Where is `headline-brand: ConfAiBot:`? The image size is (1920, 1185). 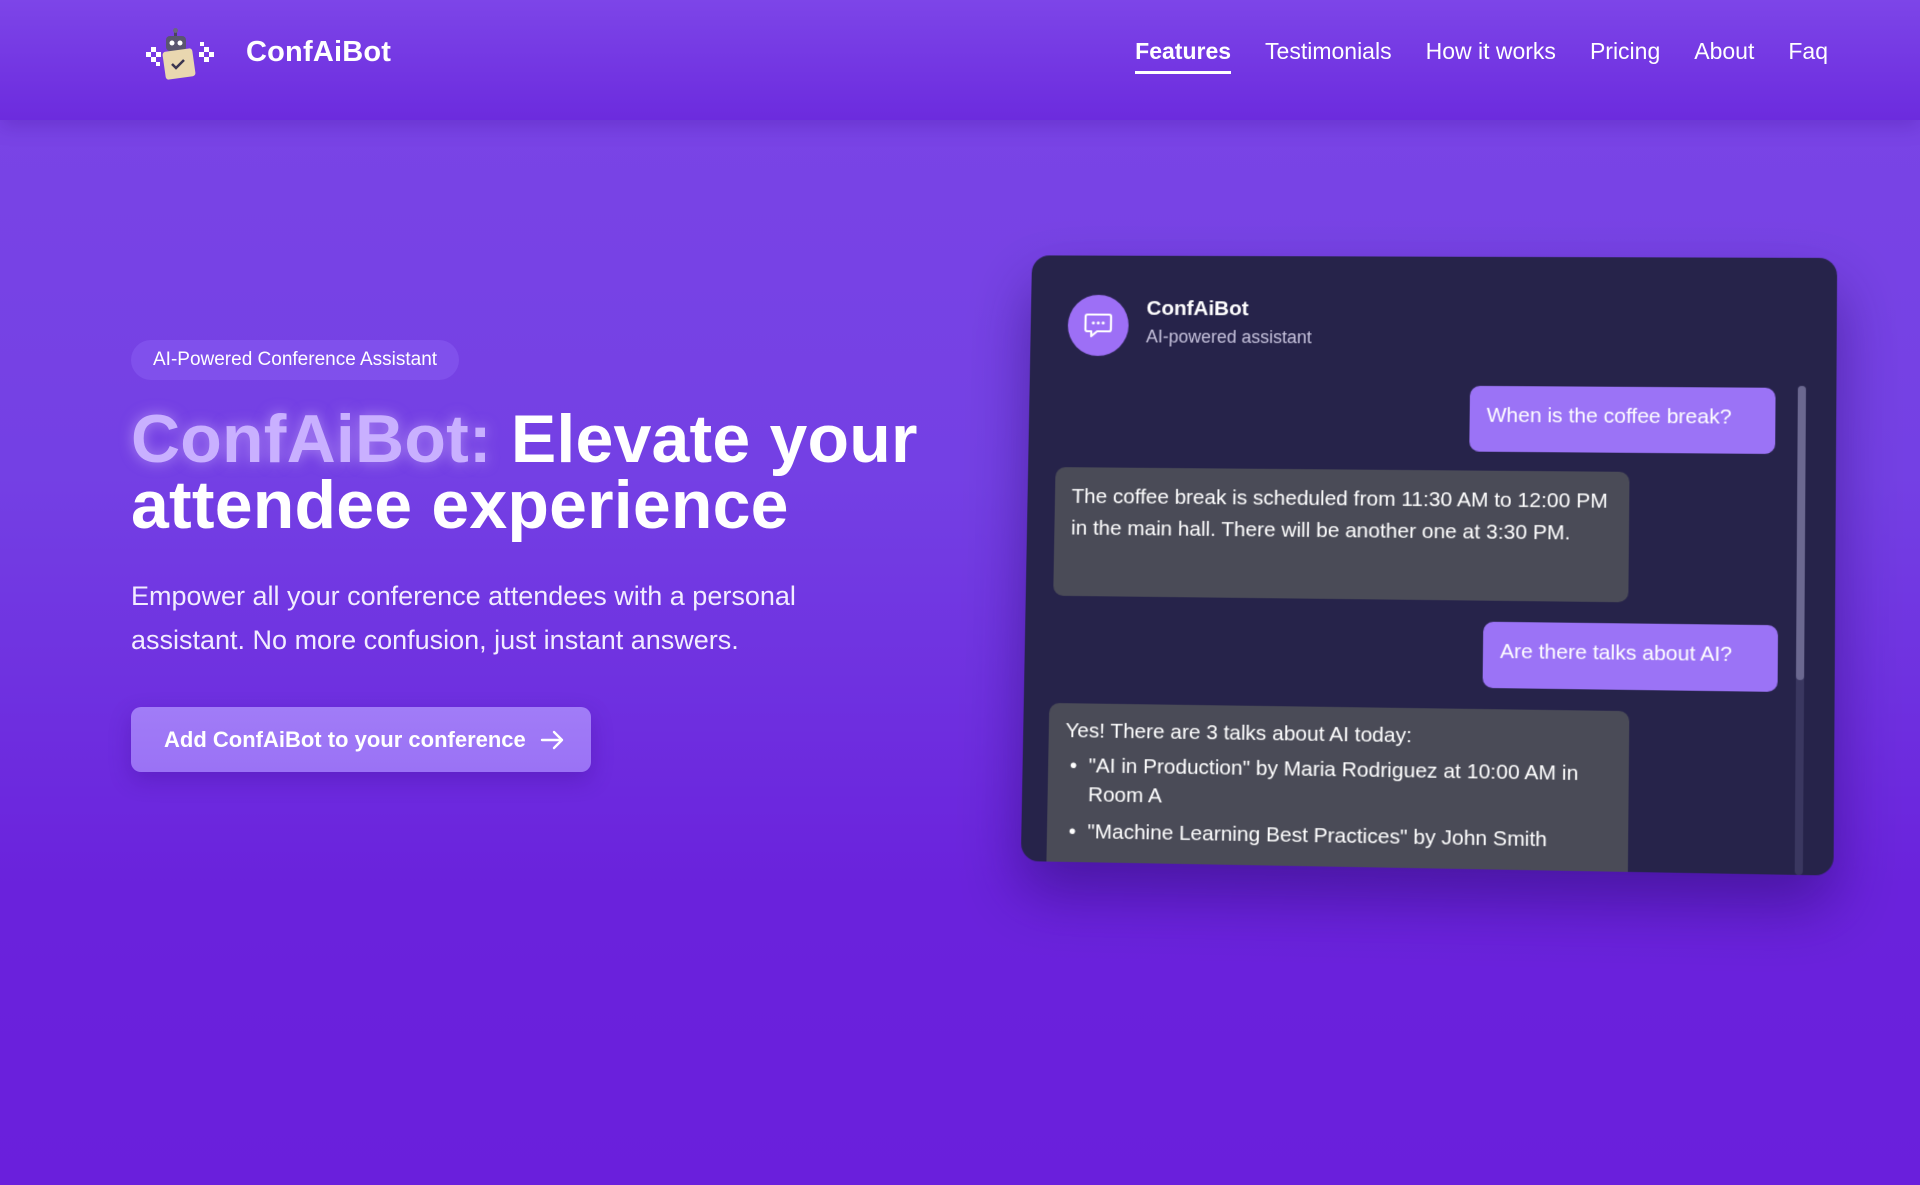
headline-brand: ConfAiBot: is located at coordinates (311, 439).